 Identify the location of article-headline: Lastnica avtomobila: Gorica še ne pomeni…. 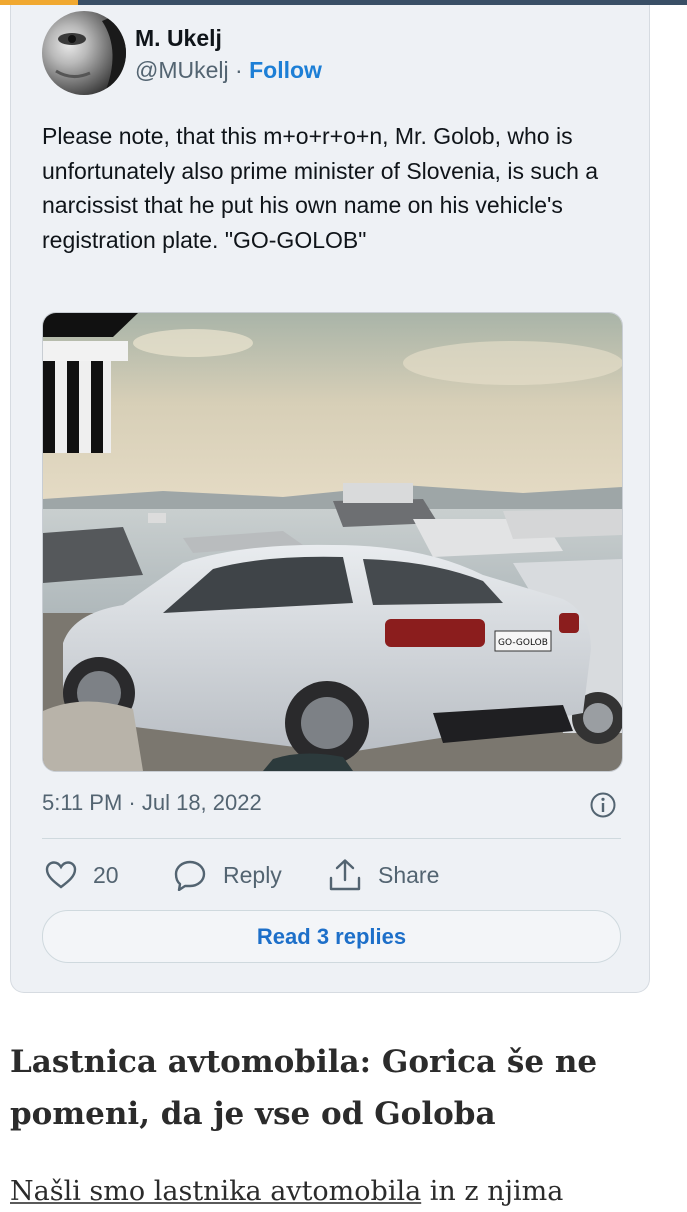
(304, 1088).